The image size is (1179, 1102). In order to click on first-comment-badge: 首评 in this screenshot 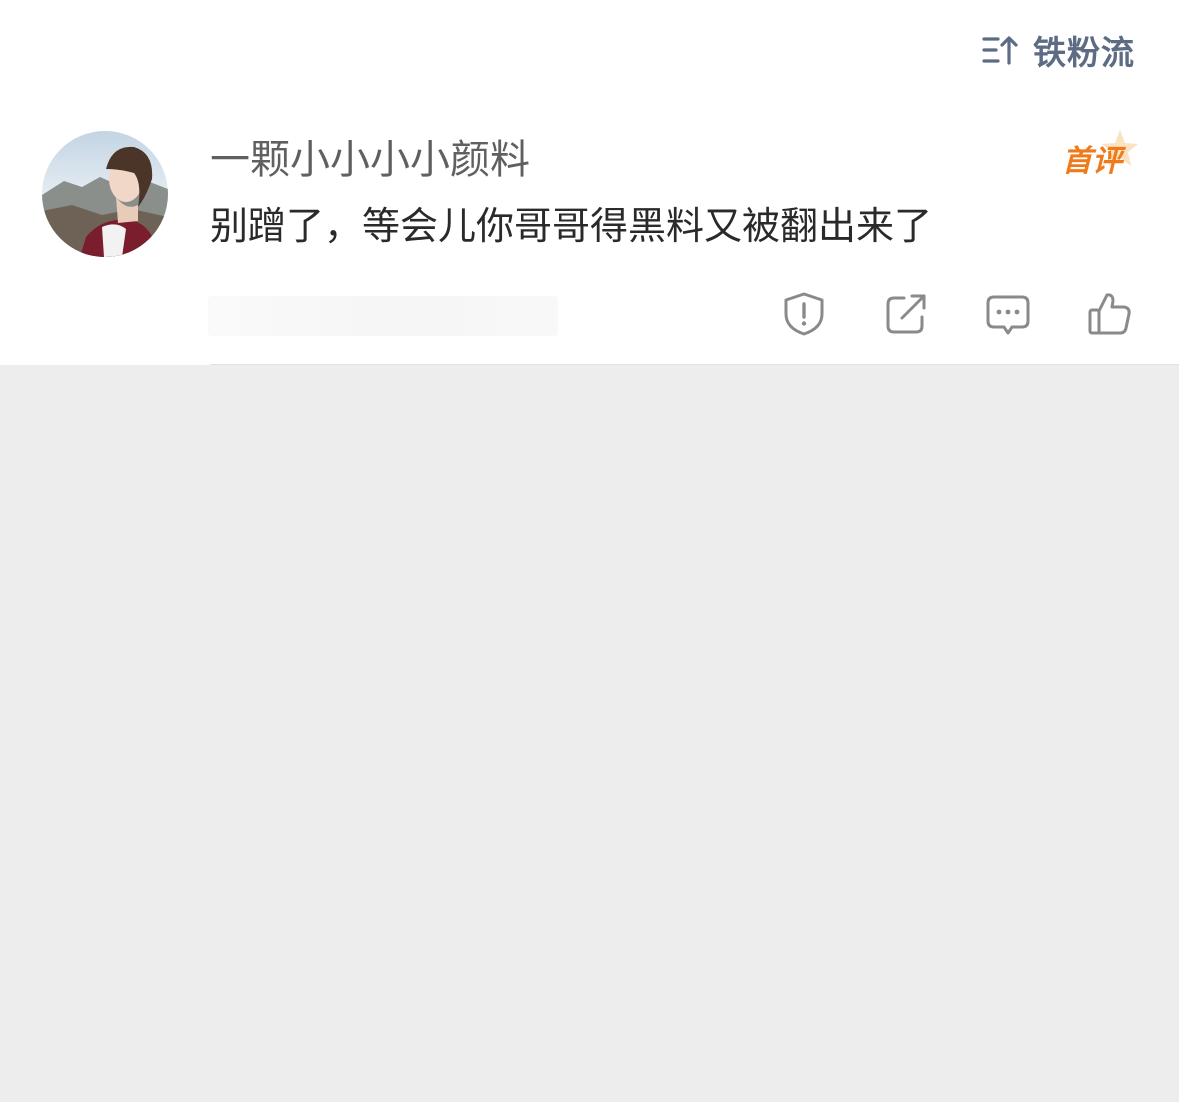, I will do `click(1098, 156)`.